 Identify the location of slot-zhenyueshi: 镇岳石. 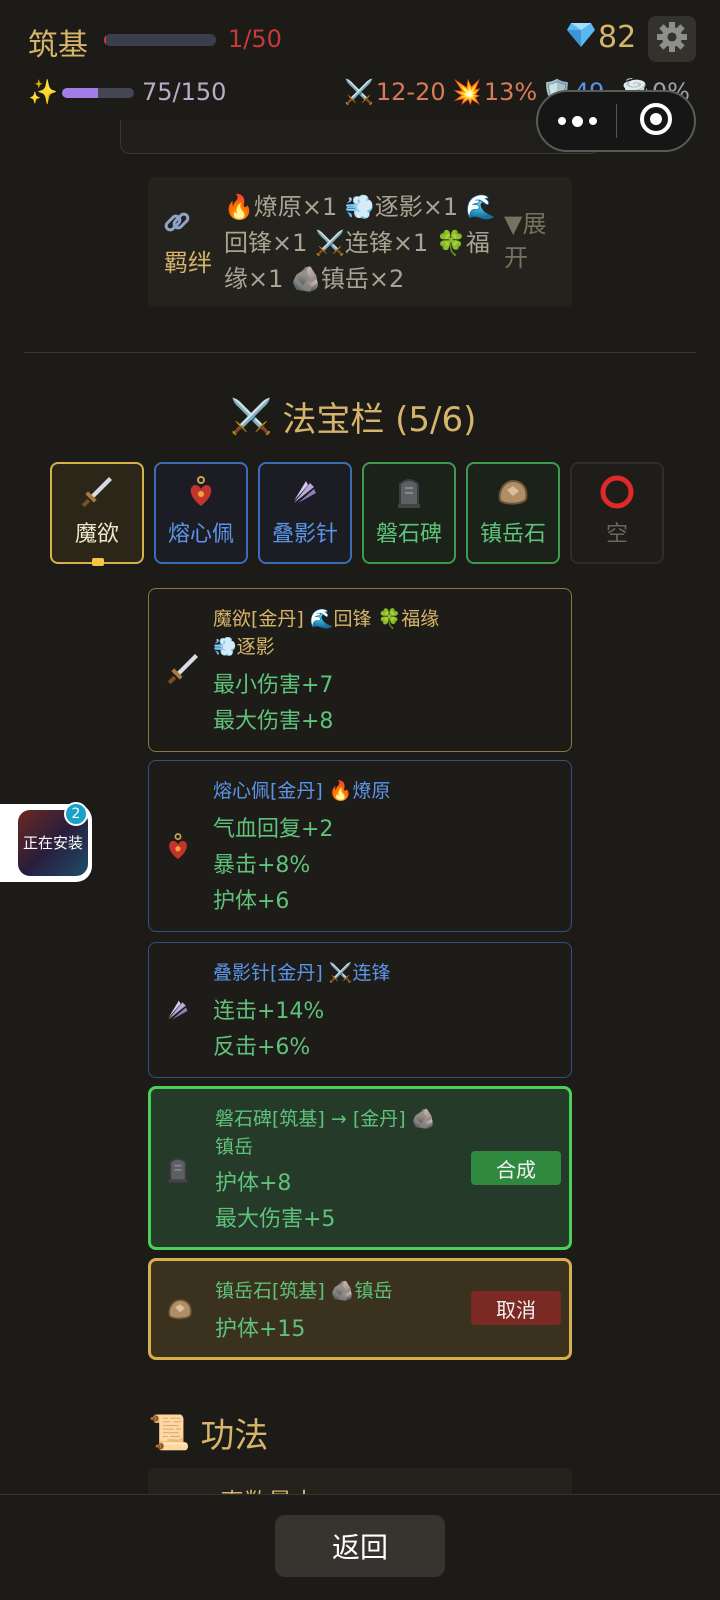
(513, 513).